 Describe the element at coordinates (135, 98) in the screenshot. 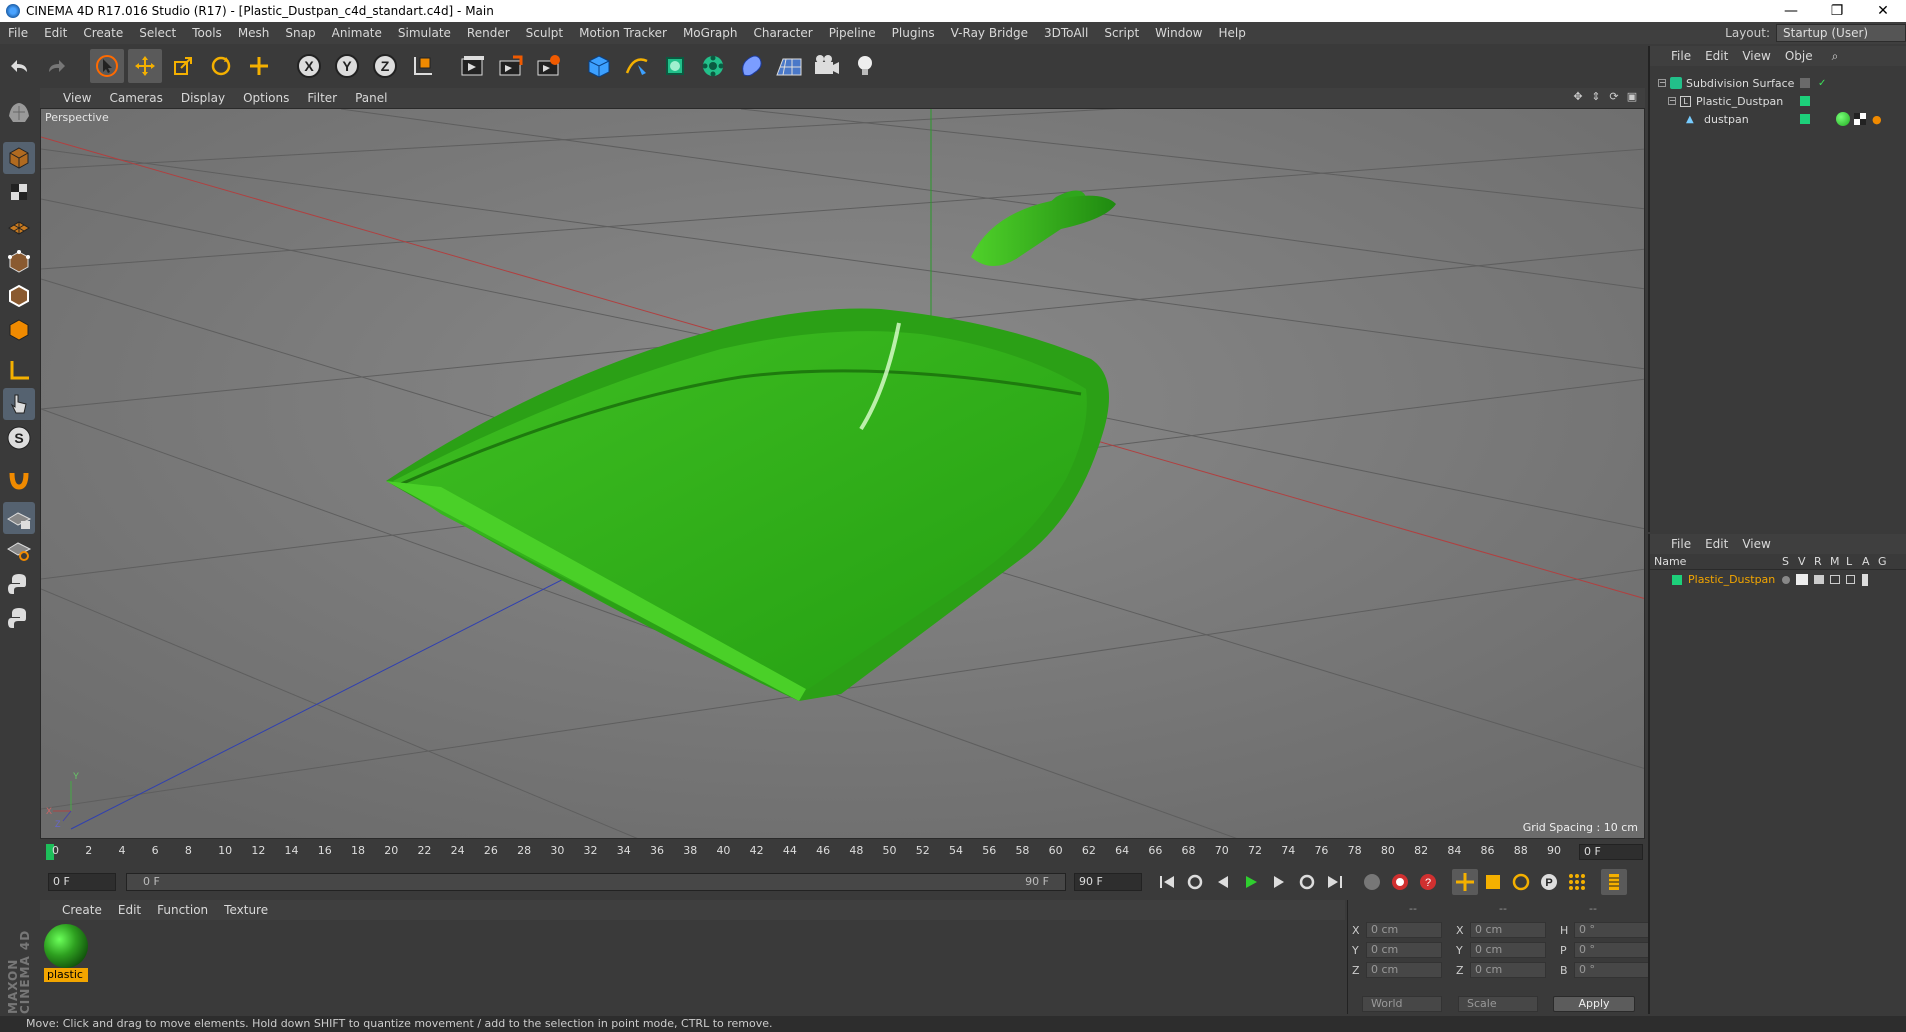

I see `viewport-menu-cameras: Cameras` at that location.